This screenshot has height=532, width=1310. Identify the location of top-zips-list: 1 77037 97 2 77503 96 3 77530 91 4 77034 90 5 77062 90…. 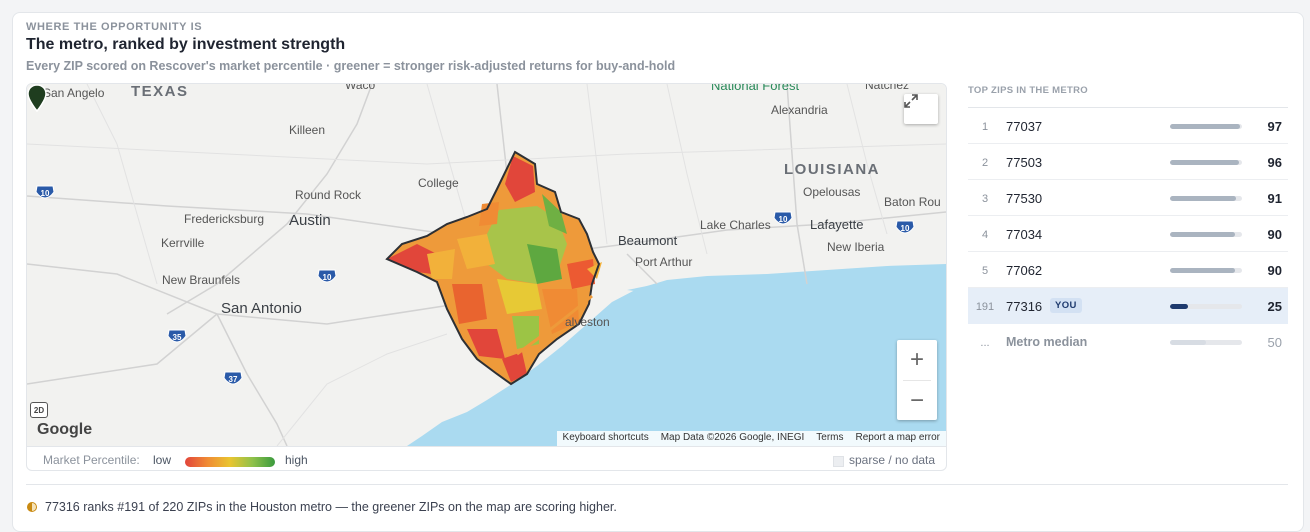
(1128, 234).